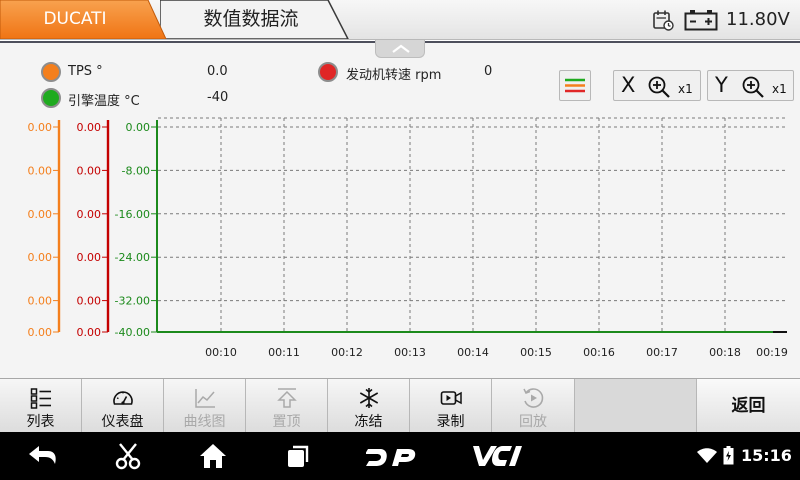  I want to click on y-axis-letter: Y, so click(721, 85).